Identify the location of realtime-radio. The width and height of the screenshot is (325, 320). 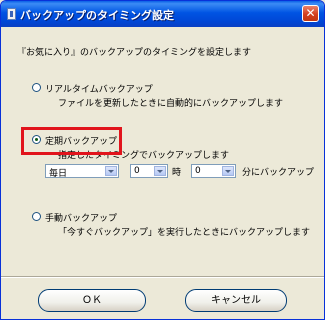
(36, 87).